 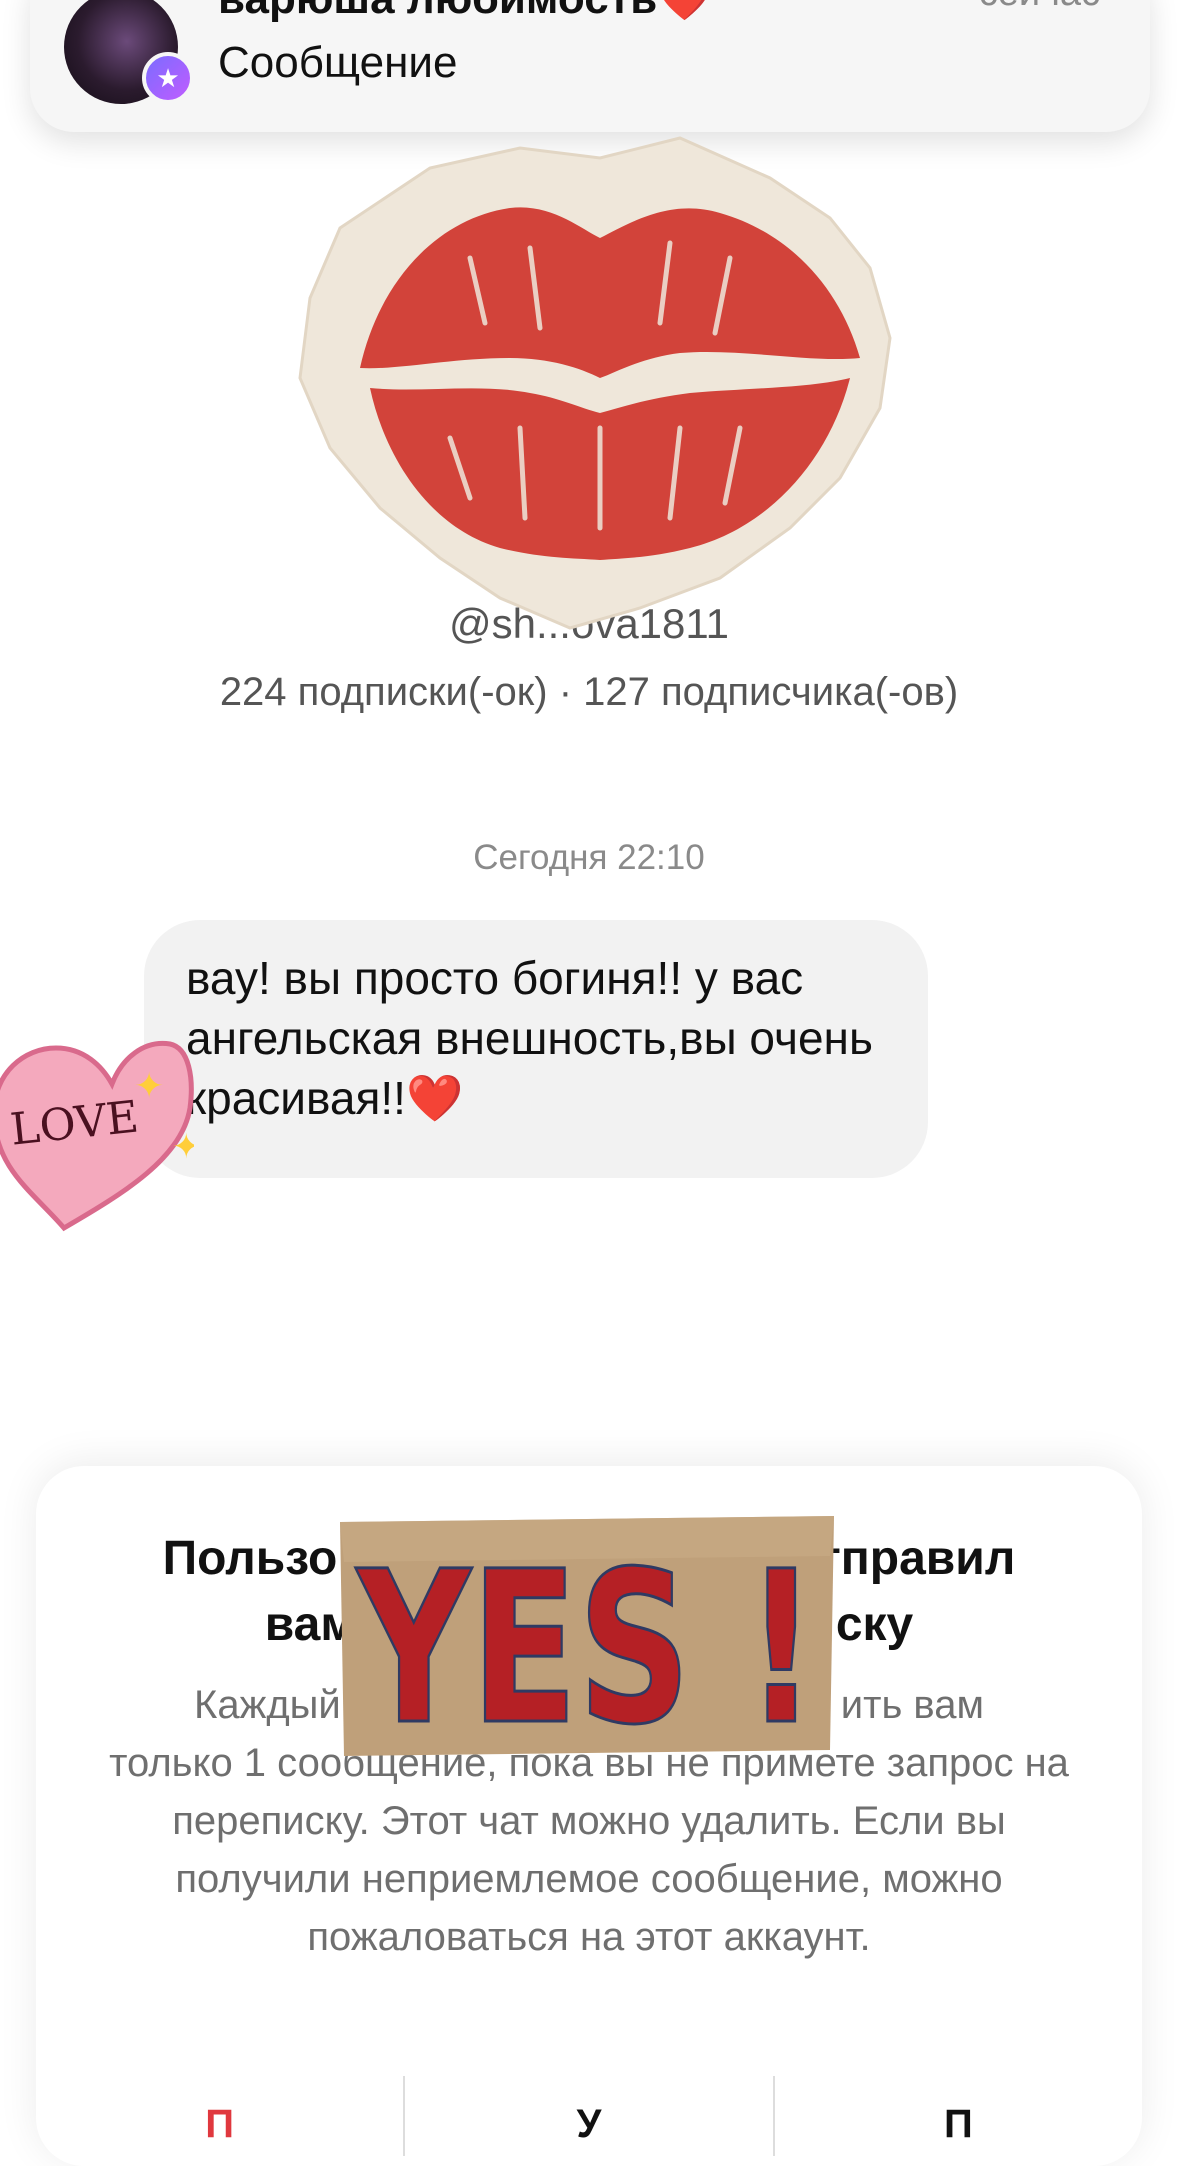 I want to click on profile-stats: 224 подписки(-ок) · 127 подписчика(-ов), so click(x=589, y=692).